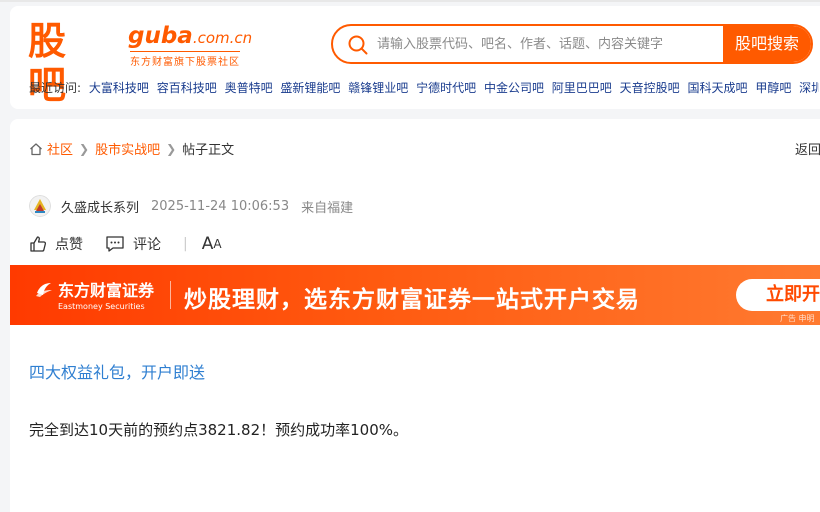 The image size is (820, 512). I want to click on banner-divider, so click(170, 295).